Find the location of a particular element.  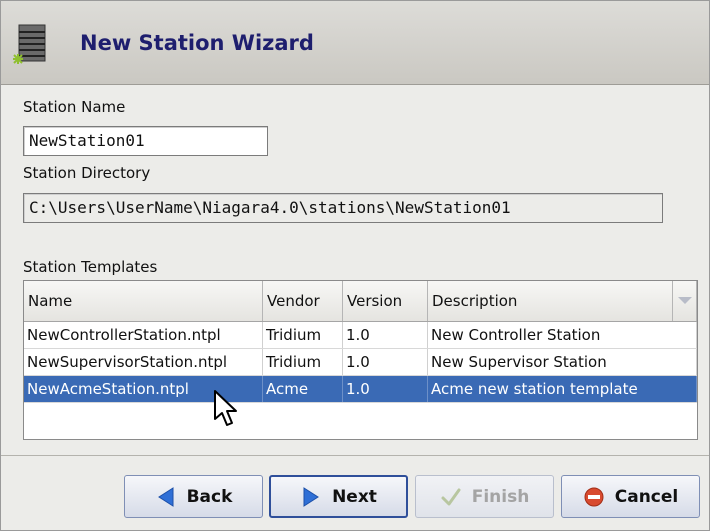

cell-vendor: Acme is located at coordinates (303, 389).